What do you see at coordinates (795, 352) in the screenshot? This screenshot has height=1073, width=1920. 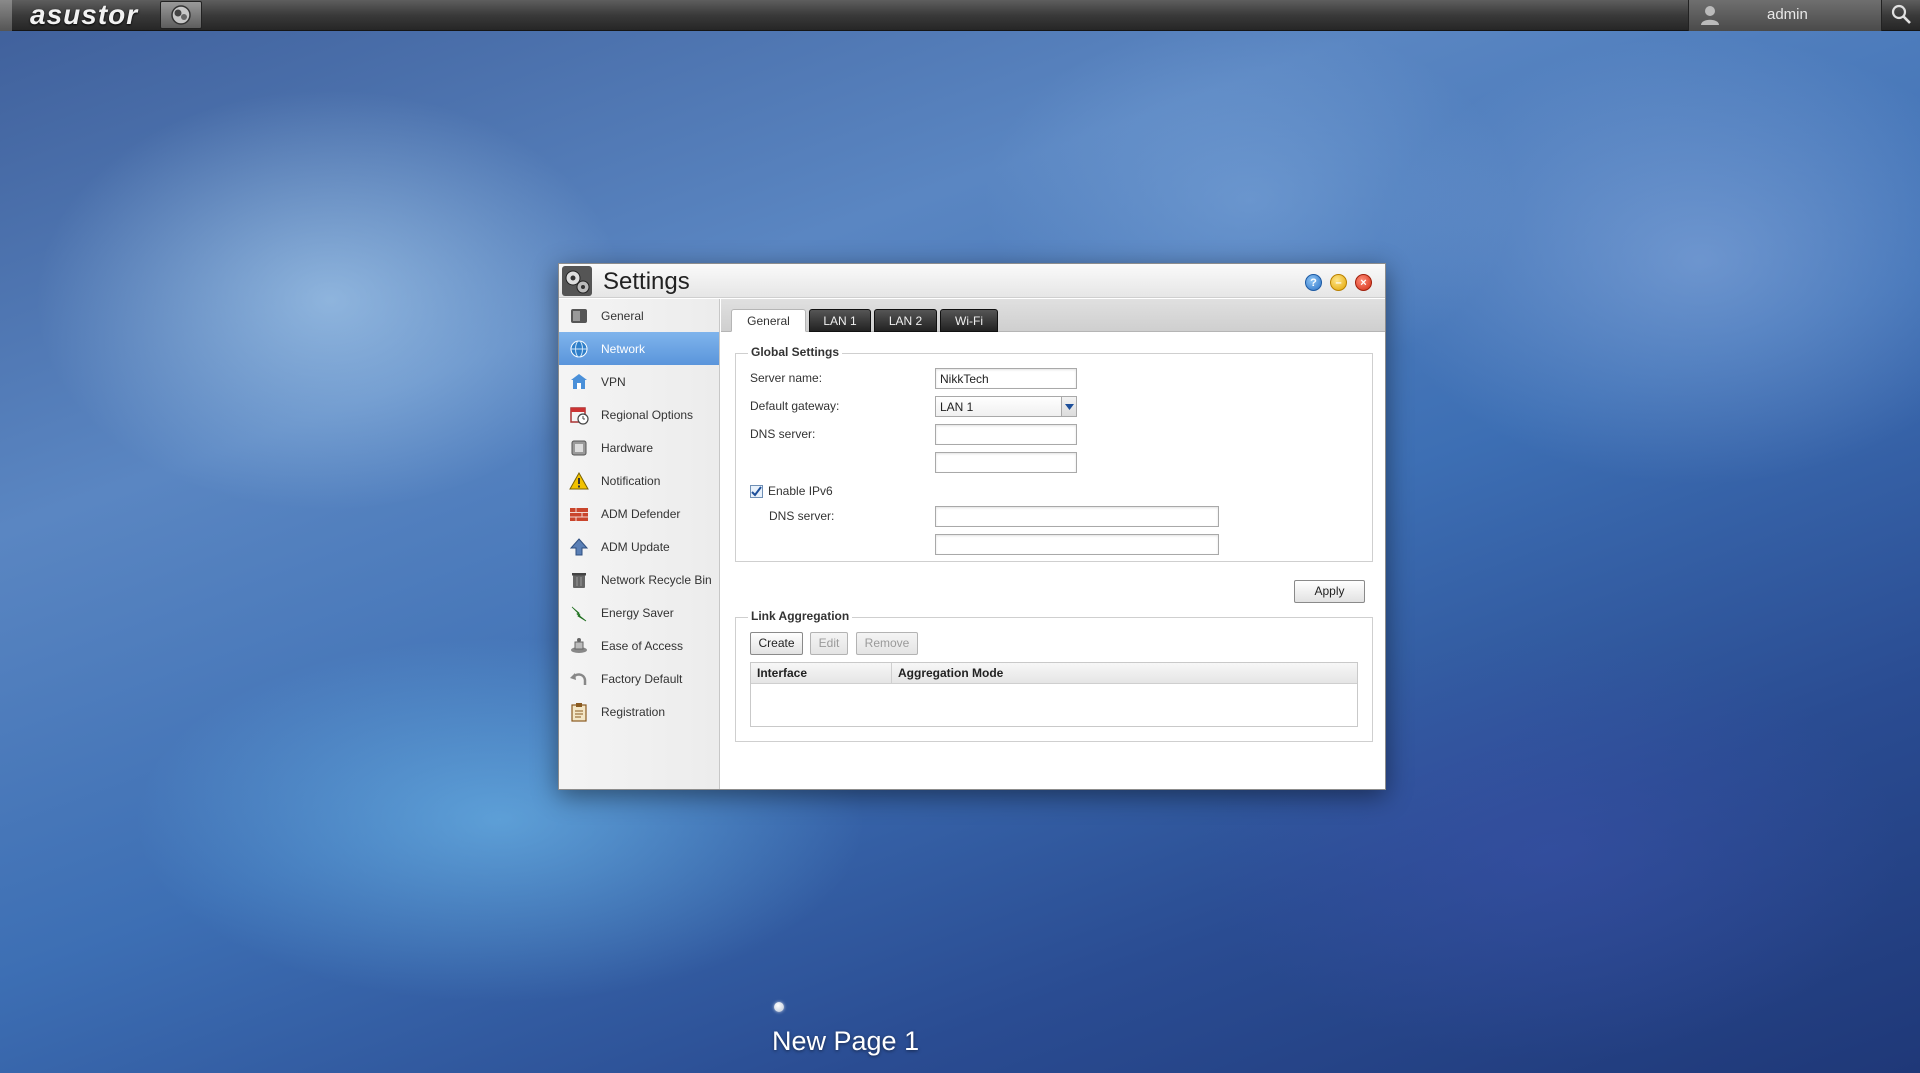 I see `global-settings-legend: Global Settings` at bounding box center [795, 352].